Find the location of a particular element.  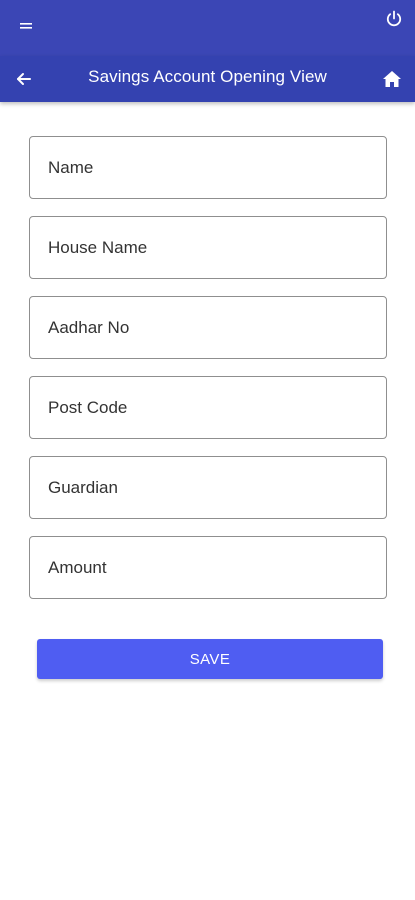

name-input is located at coordinates (208, 167).